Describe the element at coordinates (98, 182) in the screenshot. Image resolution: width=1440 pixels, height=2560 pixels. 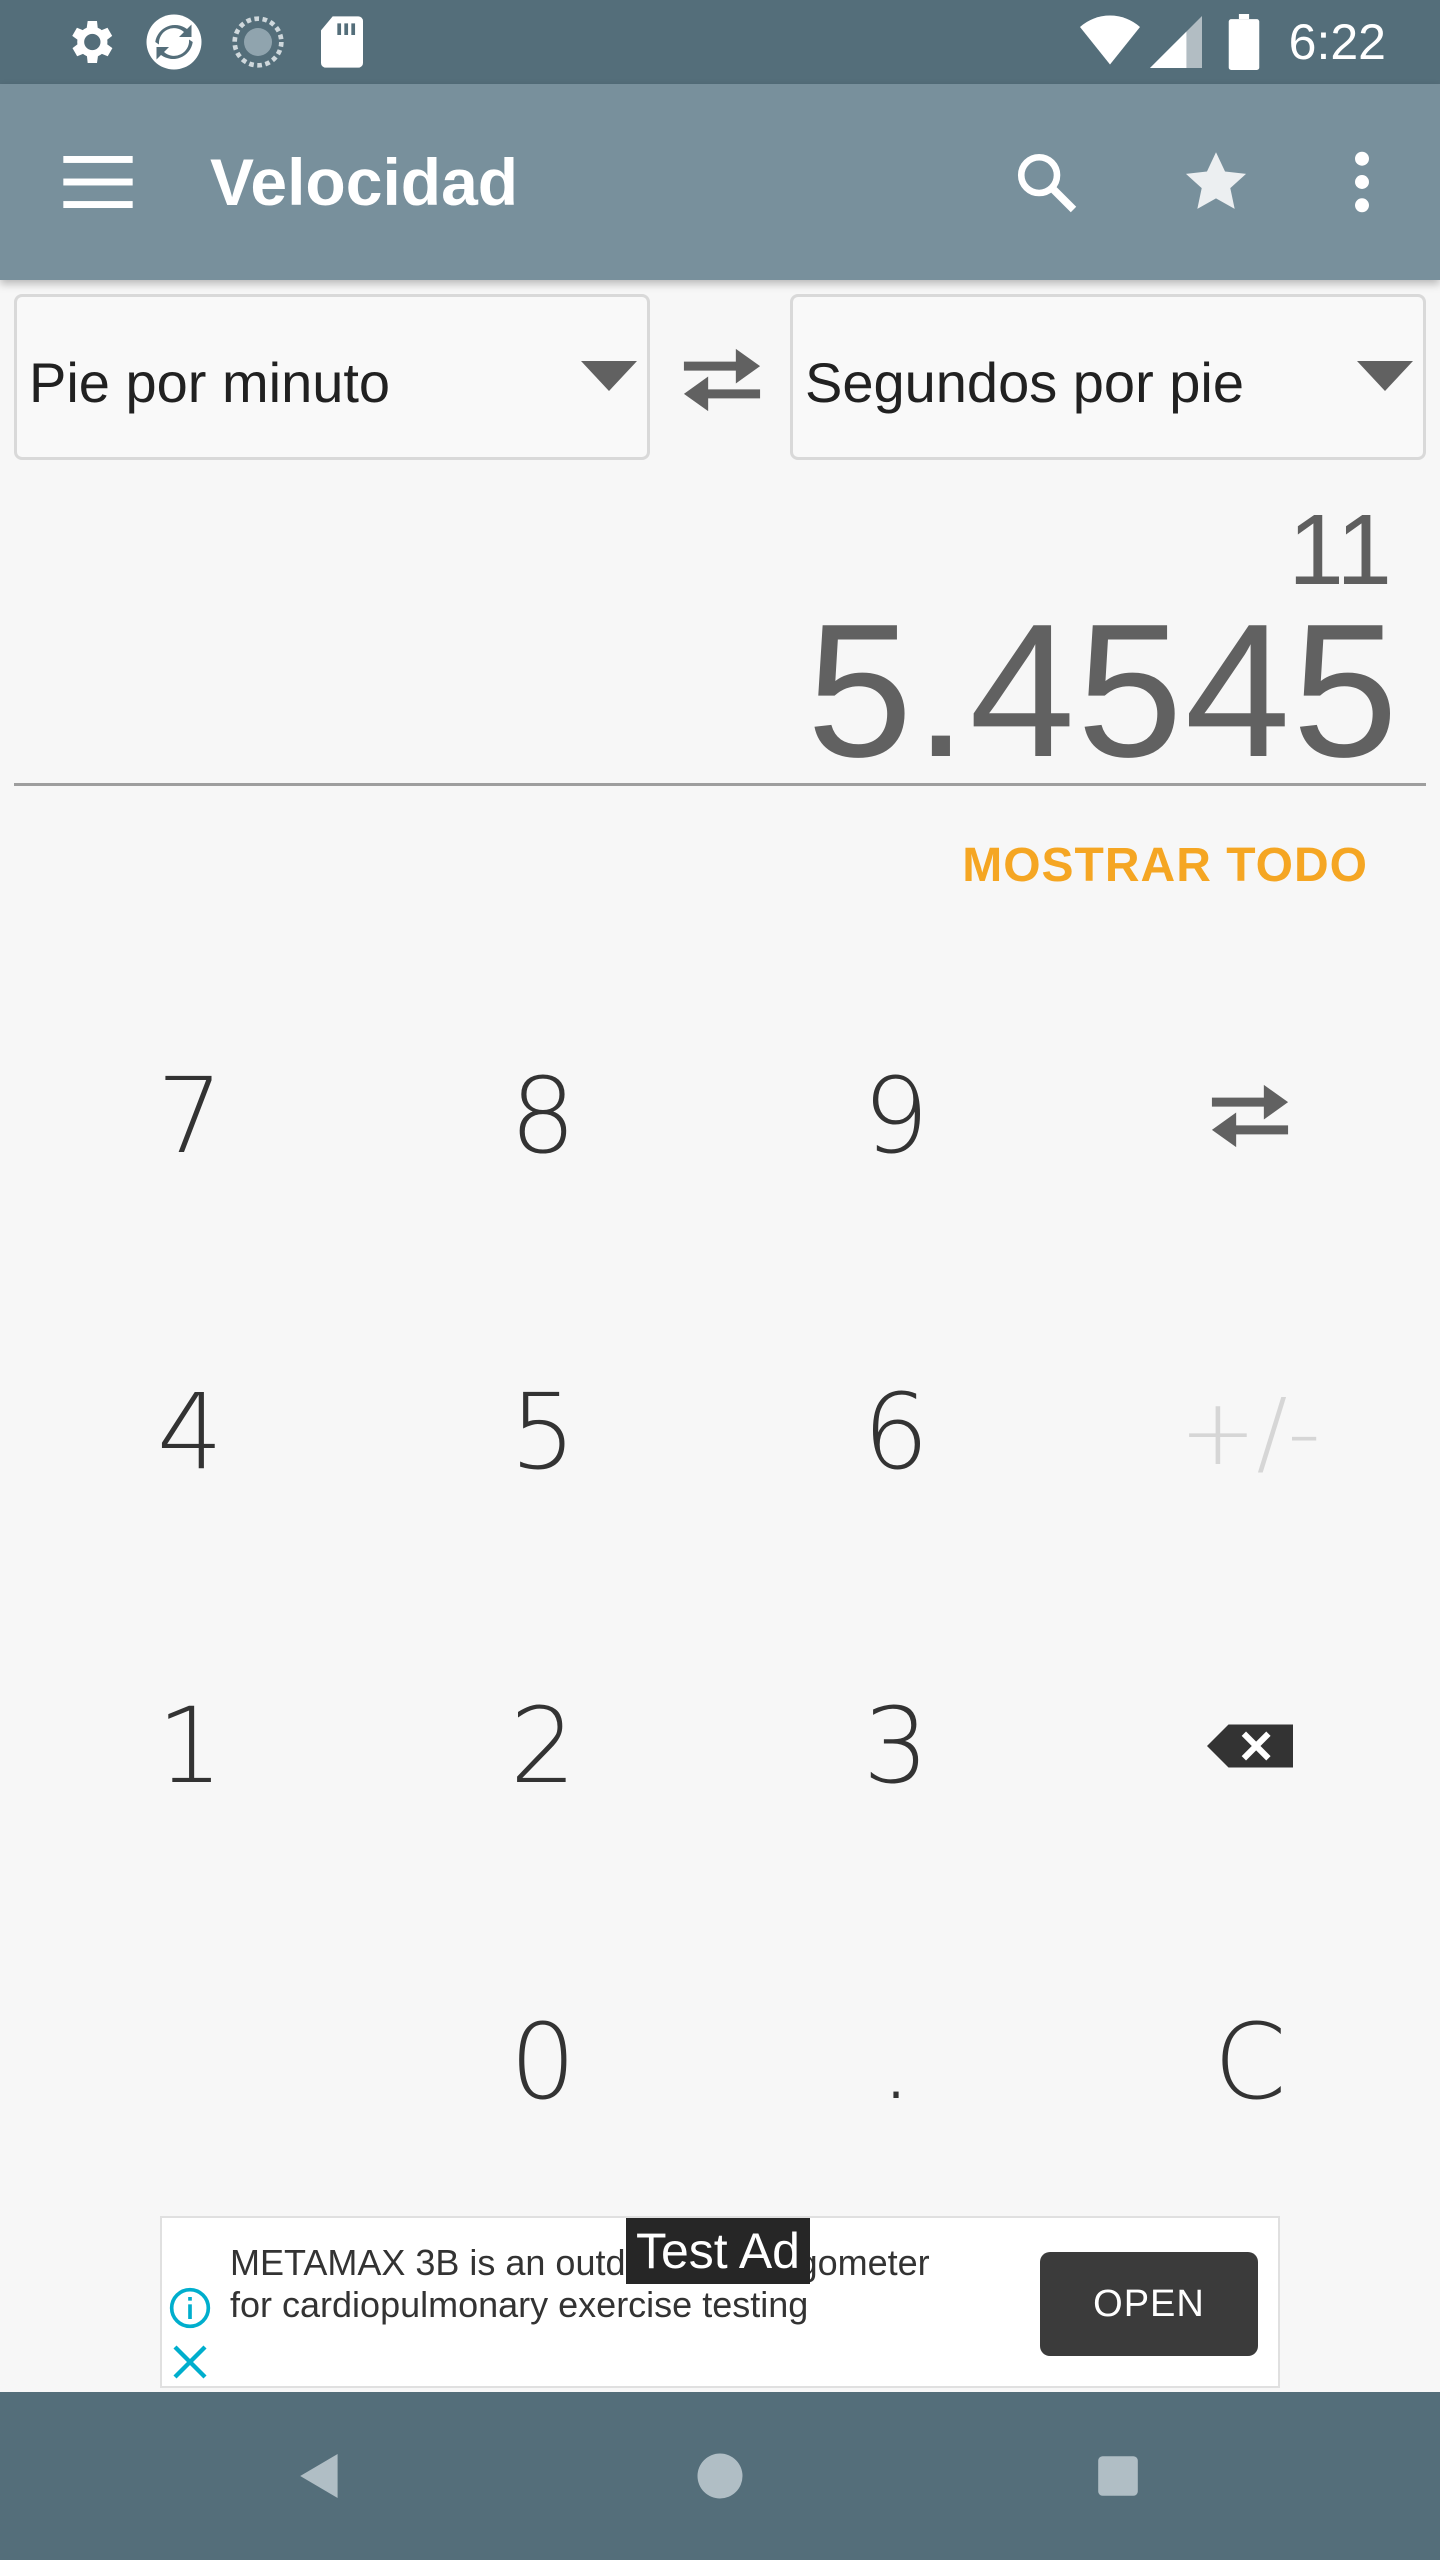
I see `menu-icon` at that location.